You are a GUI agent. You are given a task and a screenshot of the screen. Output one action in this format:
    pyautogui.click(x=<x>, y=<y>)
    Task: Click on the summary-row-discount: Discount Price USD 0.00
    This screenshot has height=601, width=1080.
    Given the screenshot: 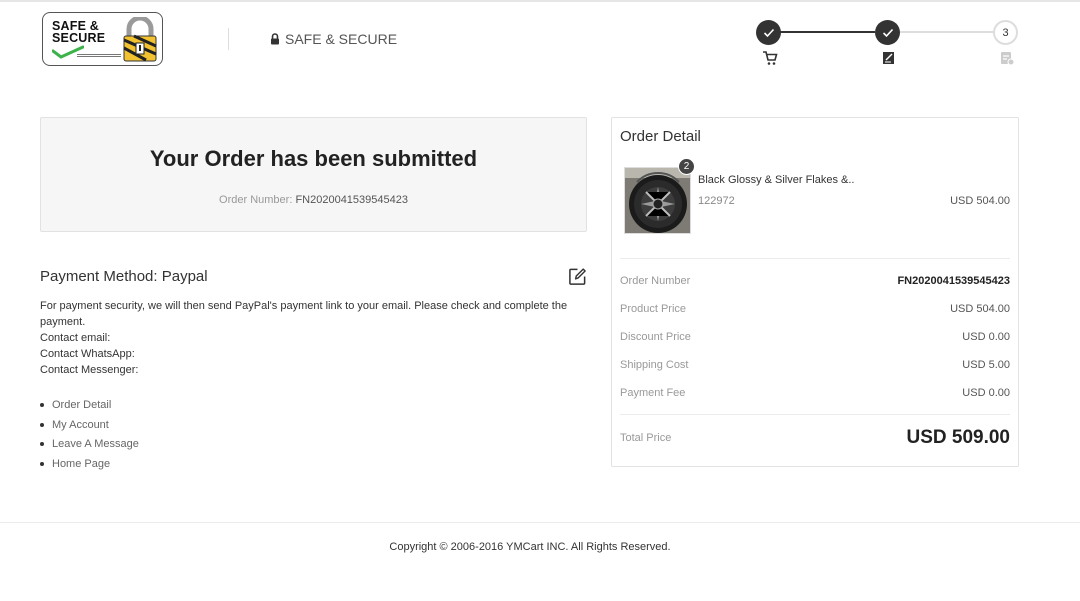 What is the action you would take?
    pyautogui.click(x=815, y=337)
    